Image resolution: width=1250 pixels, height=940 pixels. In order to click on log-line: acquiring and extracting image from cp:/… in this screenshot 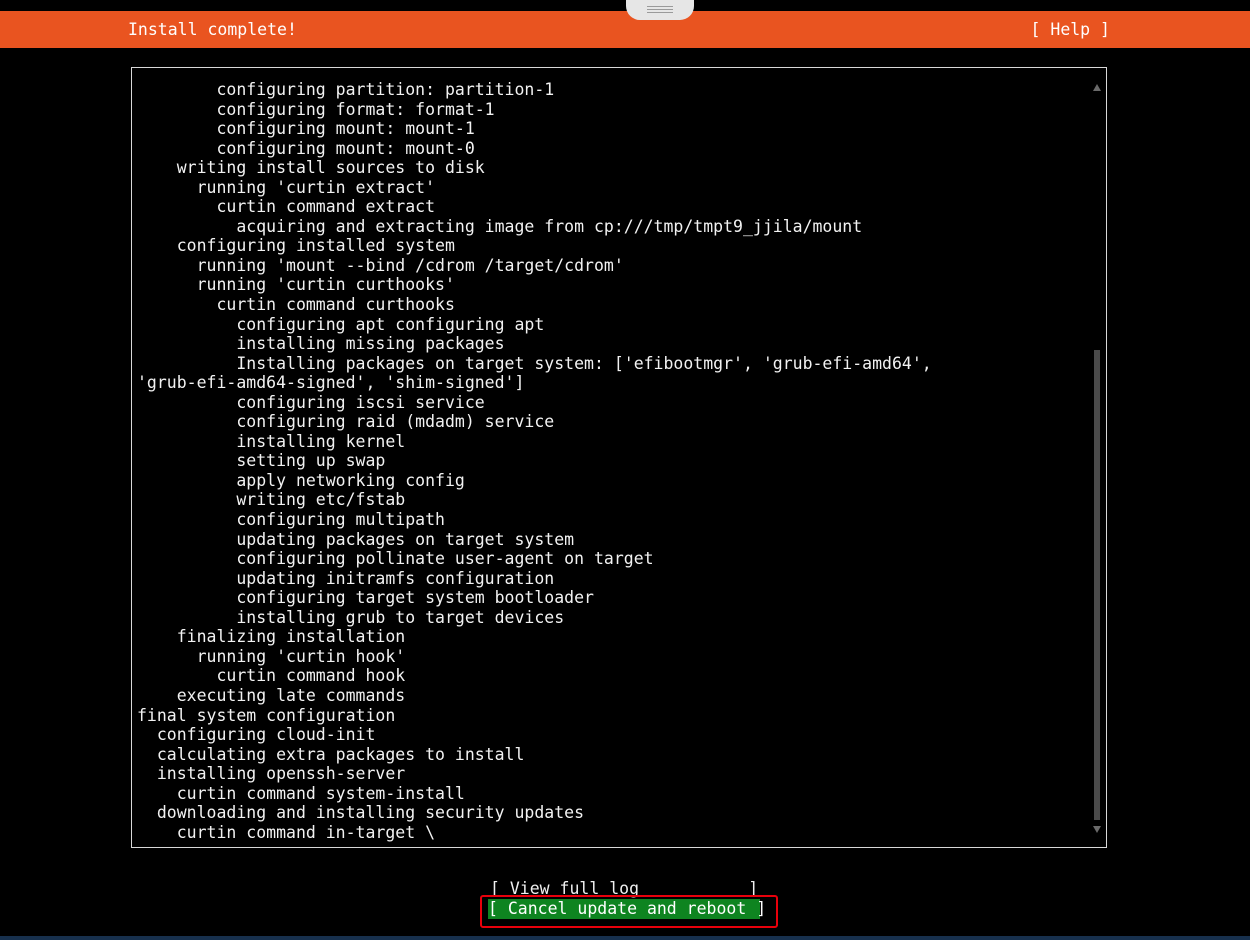, I will do `click(500, 226)`.